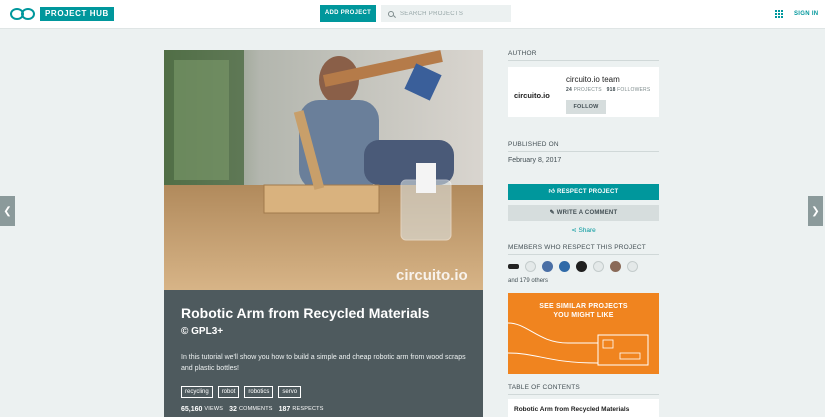 This screenshot has width=825, height=417. What do you see at coordinates (583, 249) in the screenshot?
I see `members-section-title: MEMBERS WHO RESPECT THIS PROJECT` at bounding box center [583, 249].